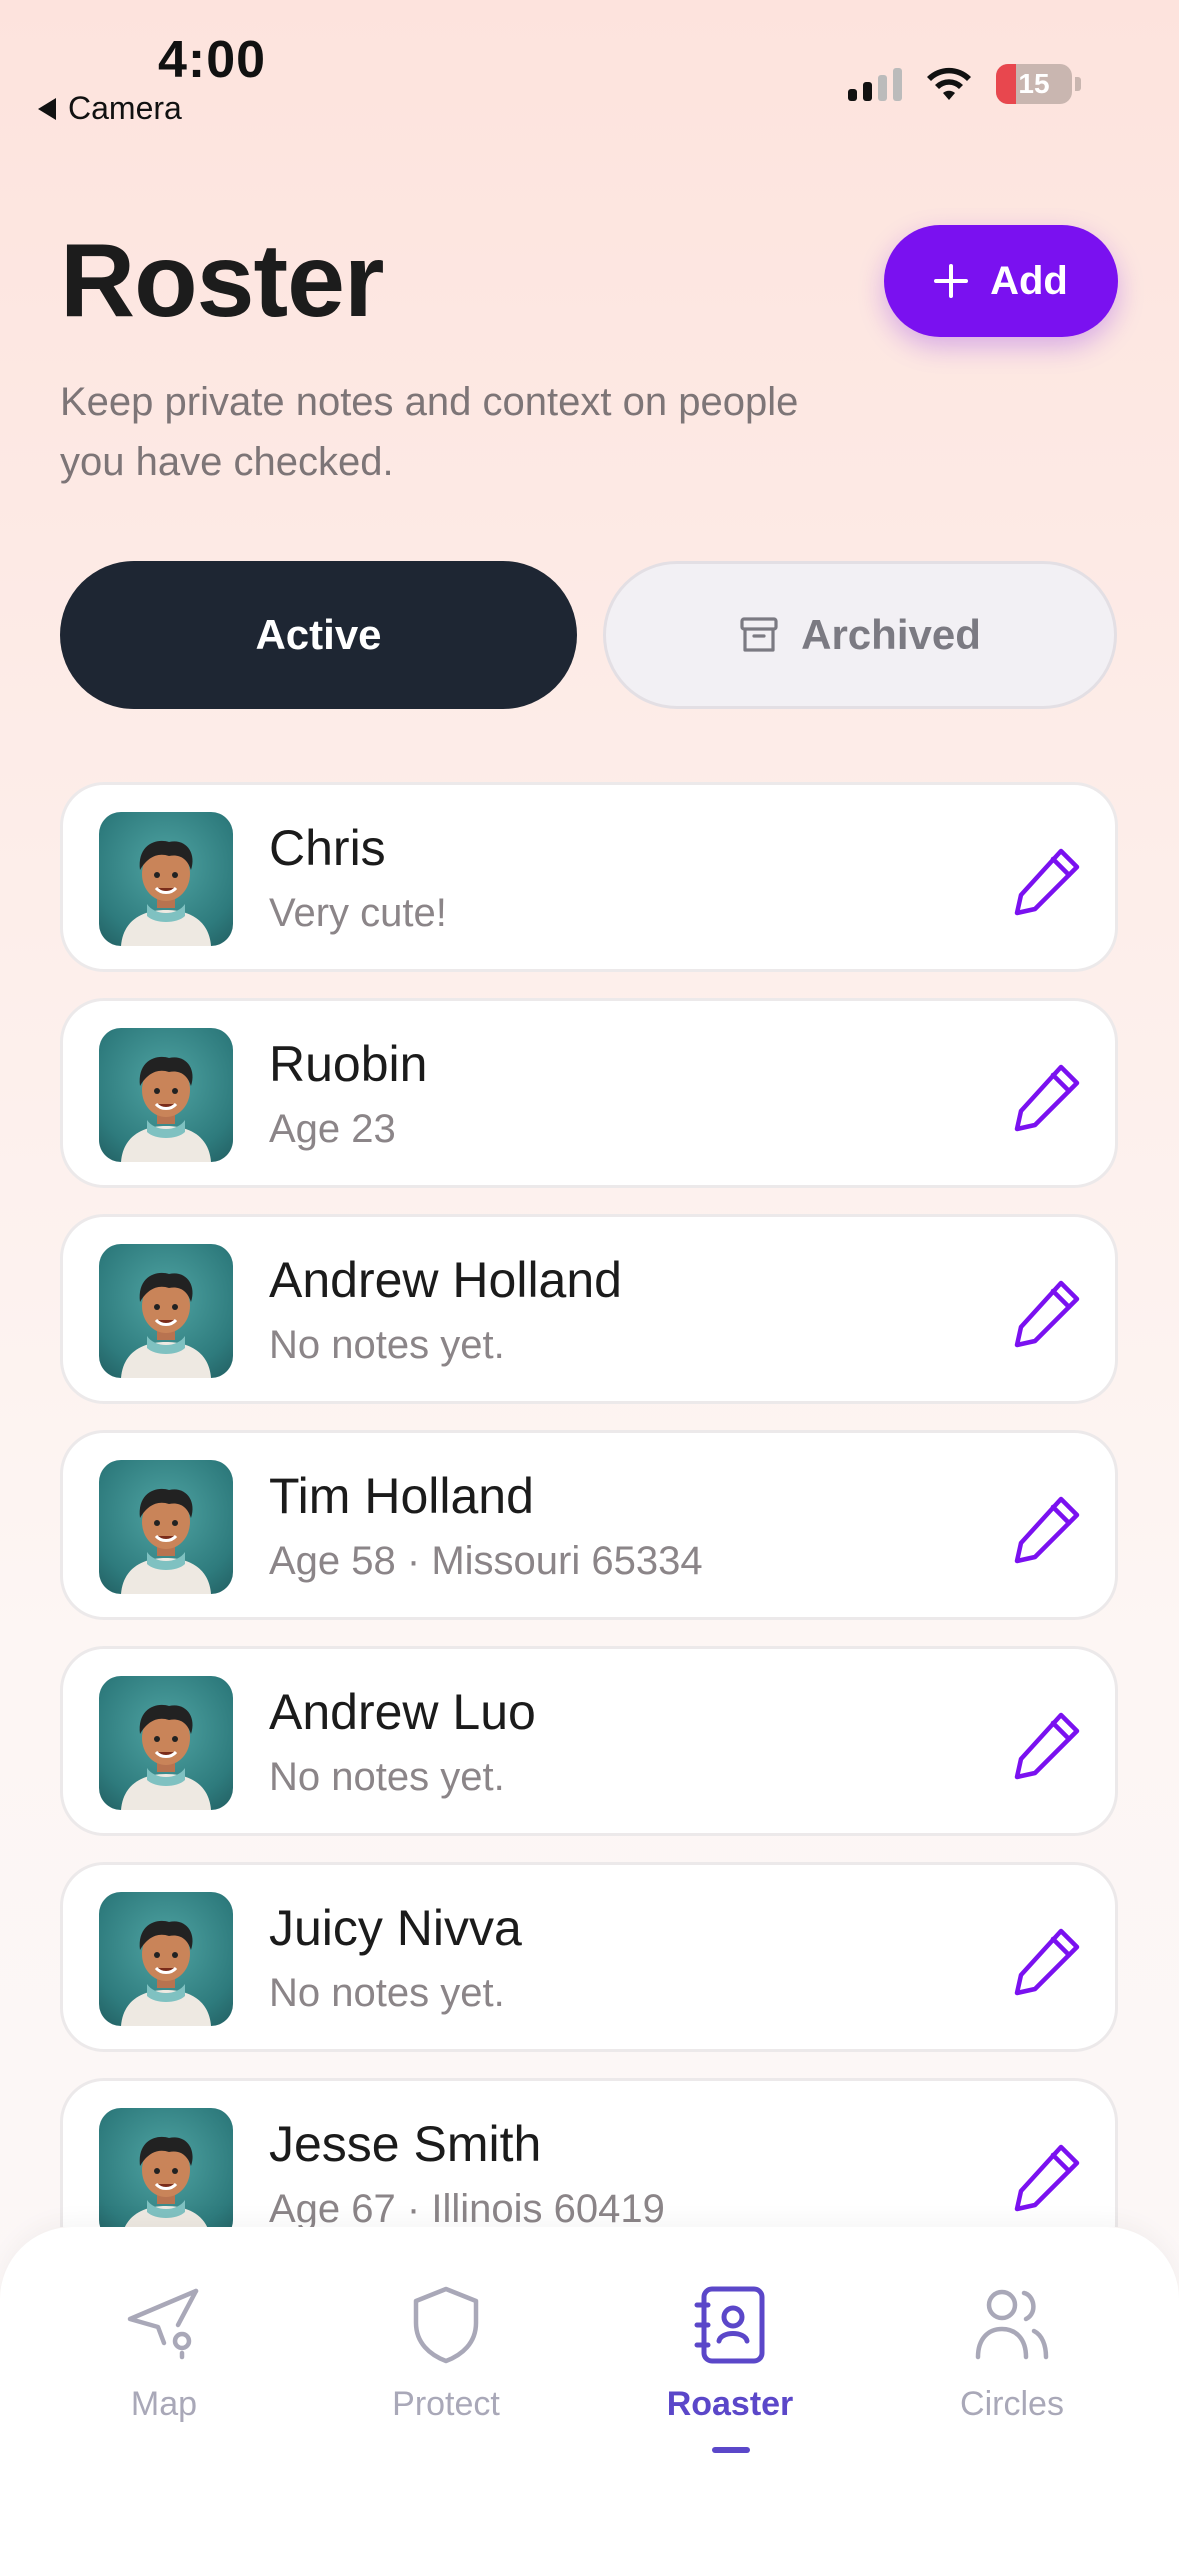 The height and width of the screenshot is (2556, 1179). I want to click on person-note: Very cute!, so click(358, 913).